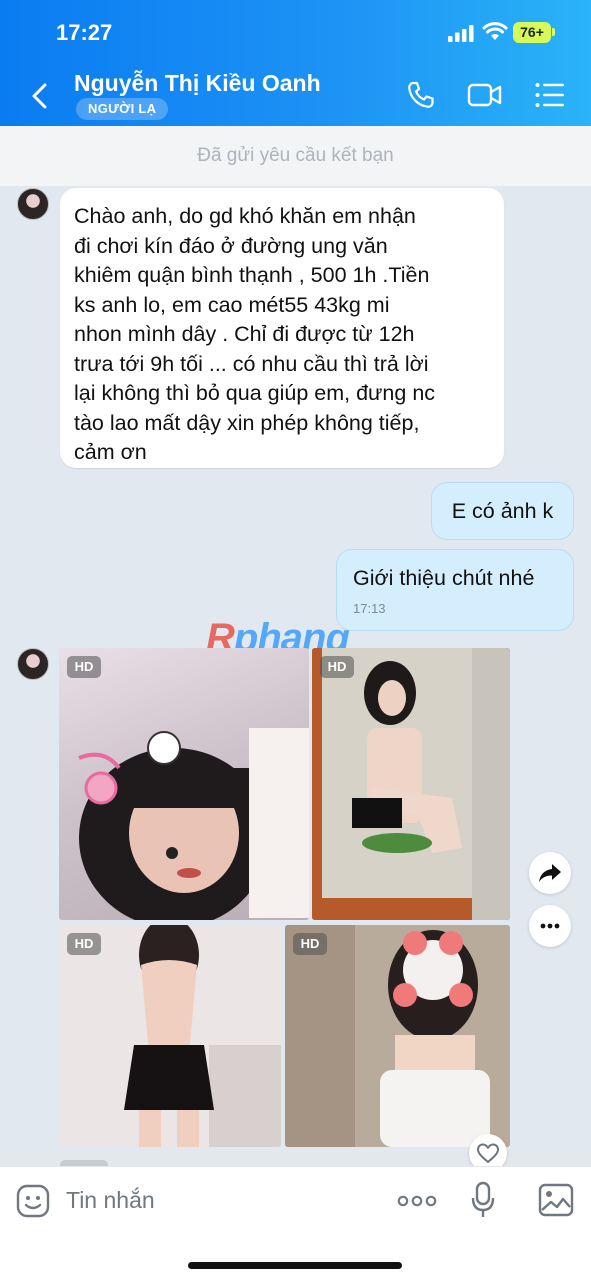  I want to click on stranger-badge: NGƯỜI LẠ, so click(122, 109).